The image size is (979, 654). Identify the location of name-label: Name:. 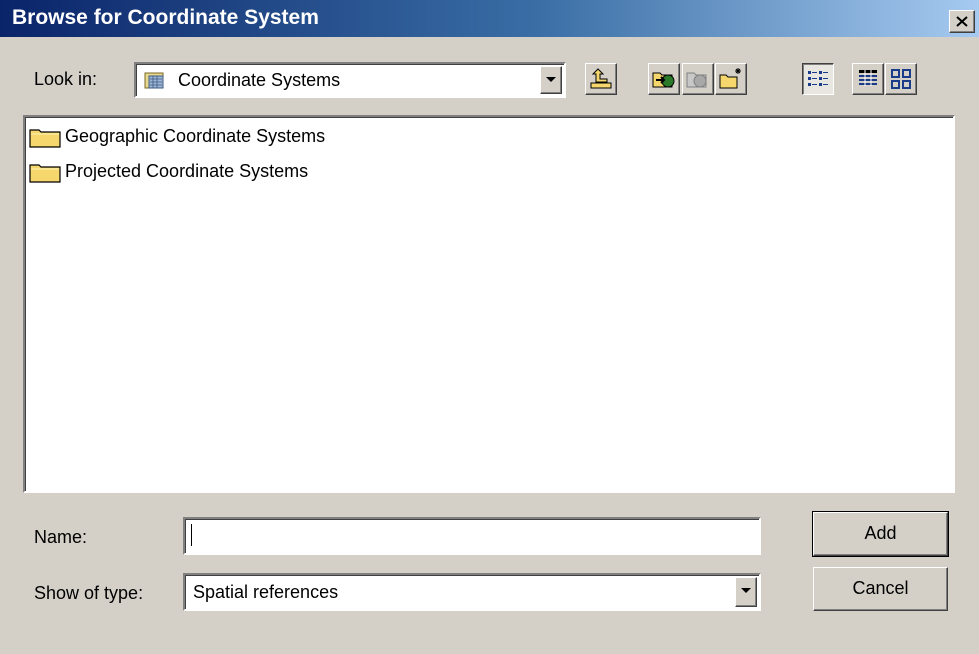
(61, 537).